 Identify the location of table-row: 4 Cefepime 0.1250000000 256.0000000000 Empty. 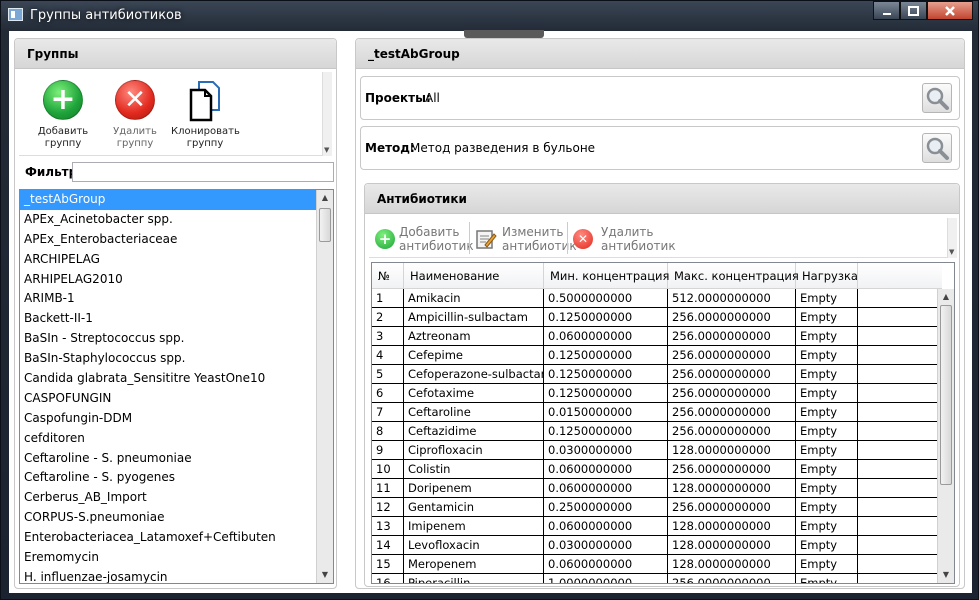
(657, 355).